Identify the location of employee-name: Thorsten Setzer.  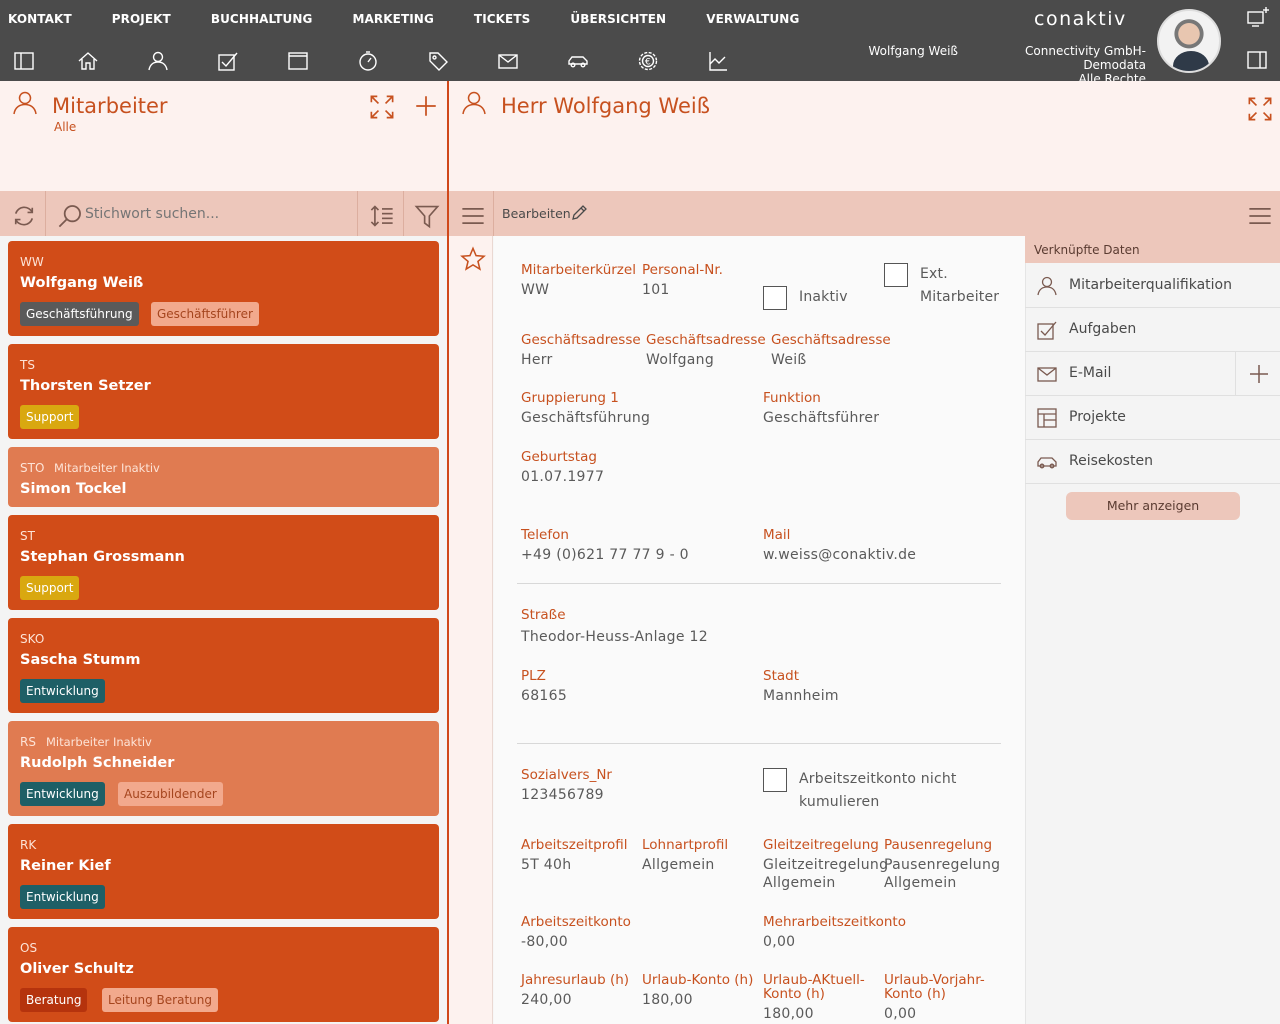
(85, 386).